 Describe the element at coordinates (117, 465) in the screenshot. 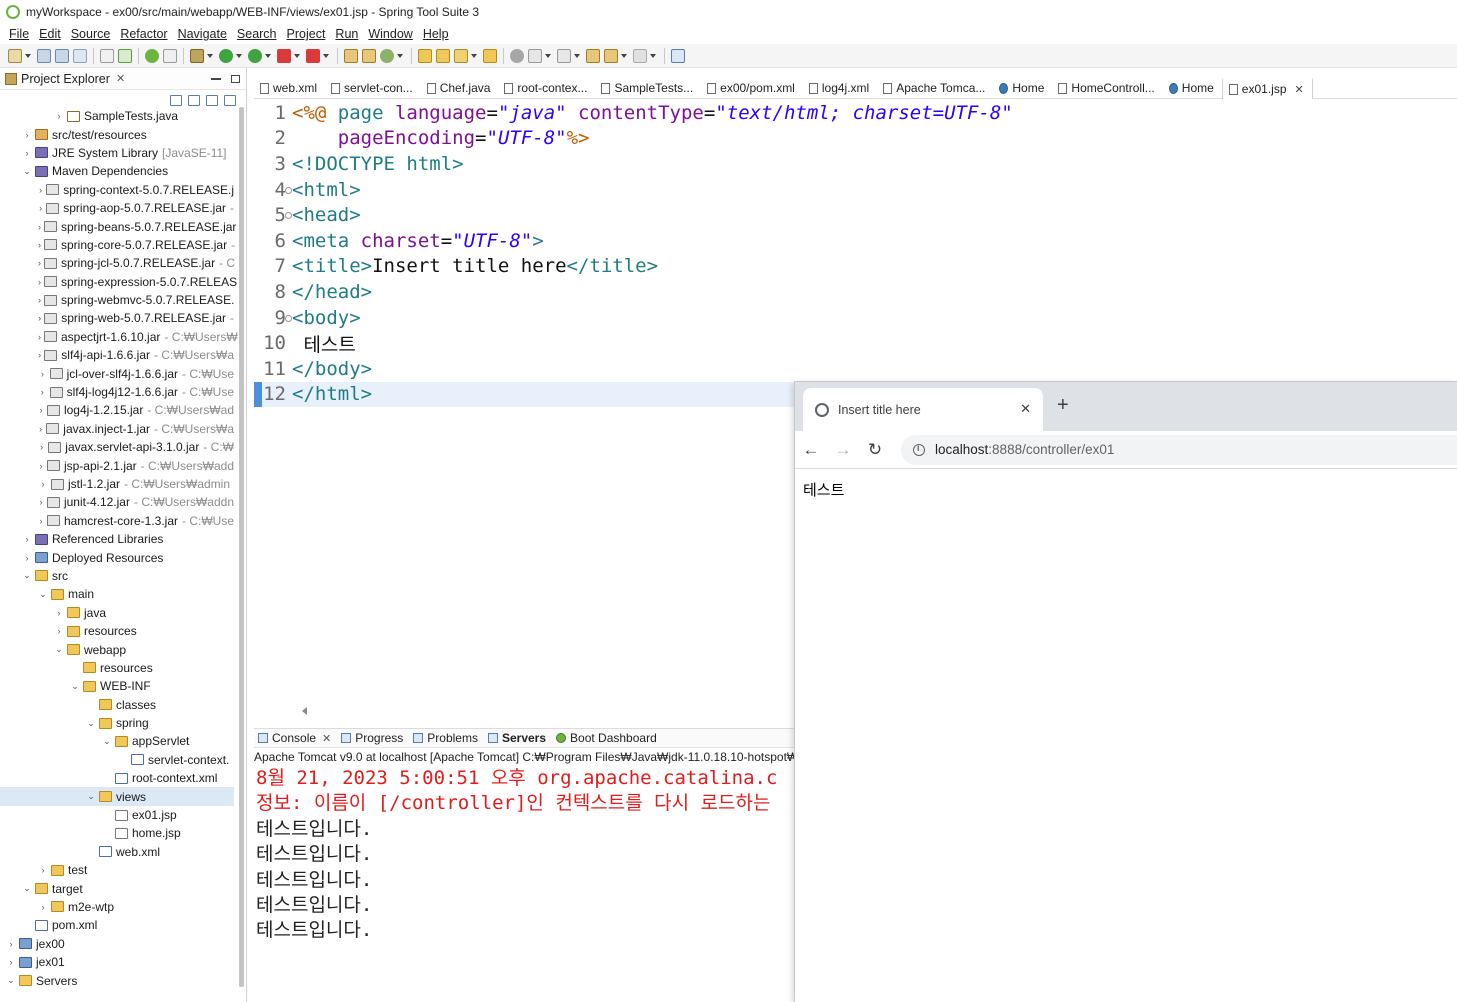

I see `tree-item: › jsp-api-2.1.jar - C:₩Users₩add` at that location.